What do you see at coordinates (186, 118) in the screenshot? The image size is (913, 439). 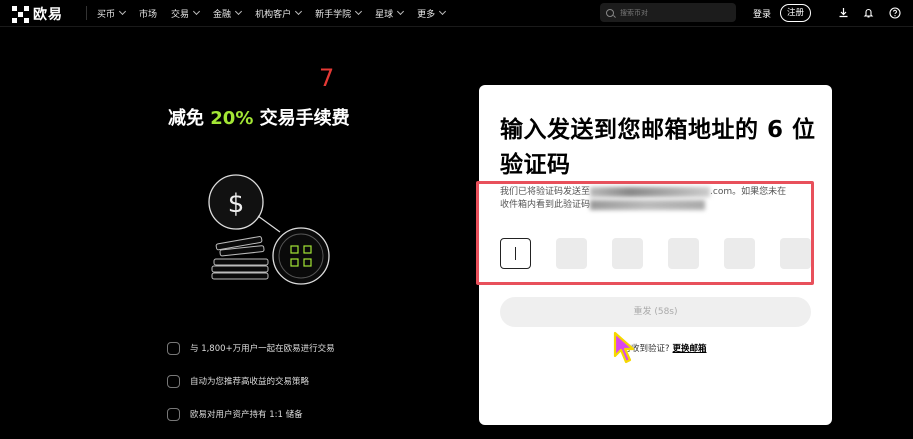 I see `promo-title-prefix: 减免` at bounding box center [186, 118].